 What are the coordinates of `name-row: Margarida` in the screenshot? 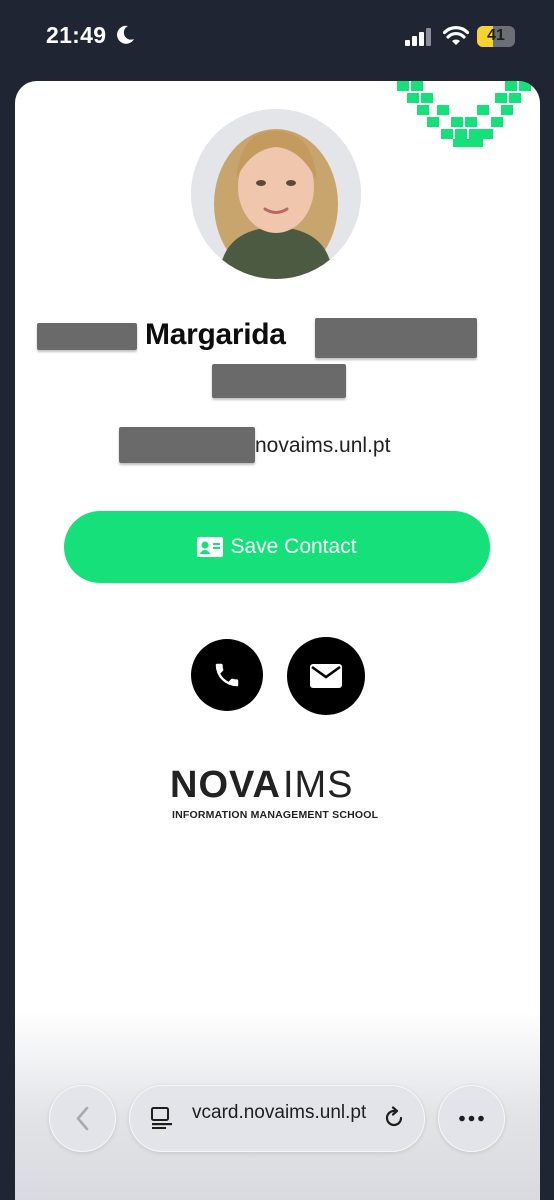 It's located at (277, 338).